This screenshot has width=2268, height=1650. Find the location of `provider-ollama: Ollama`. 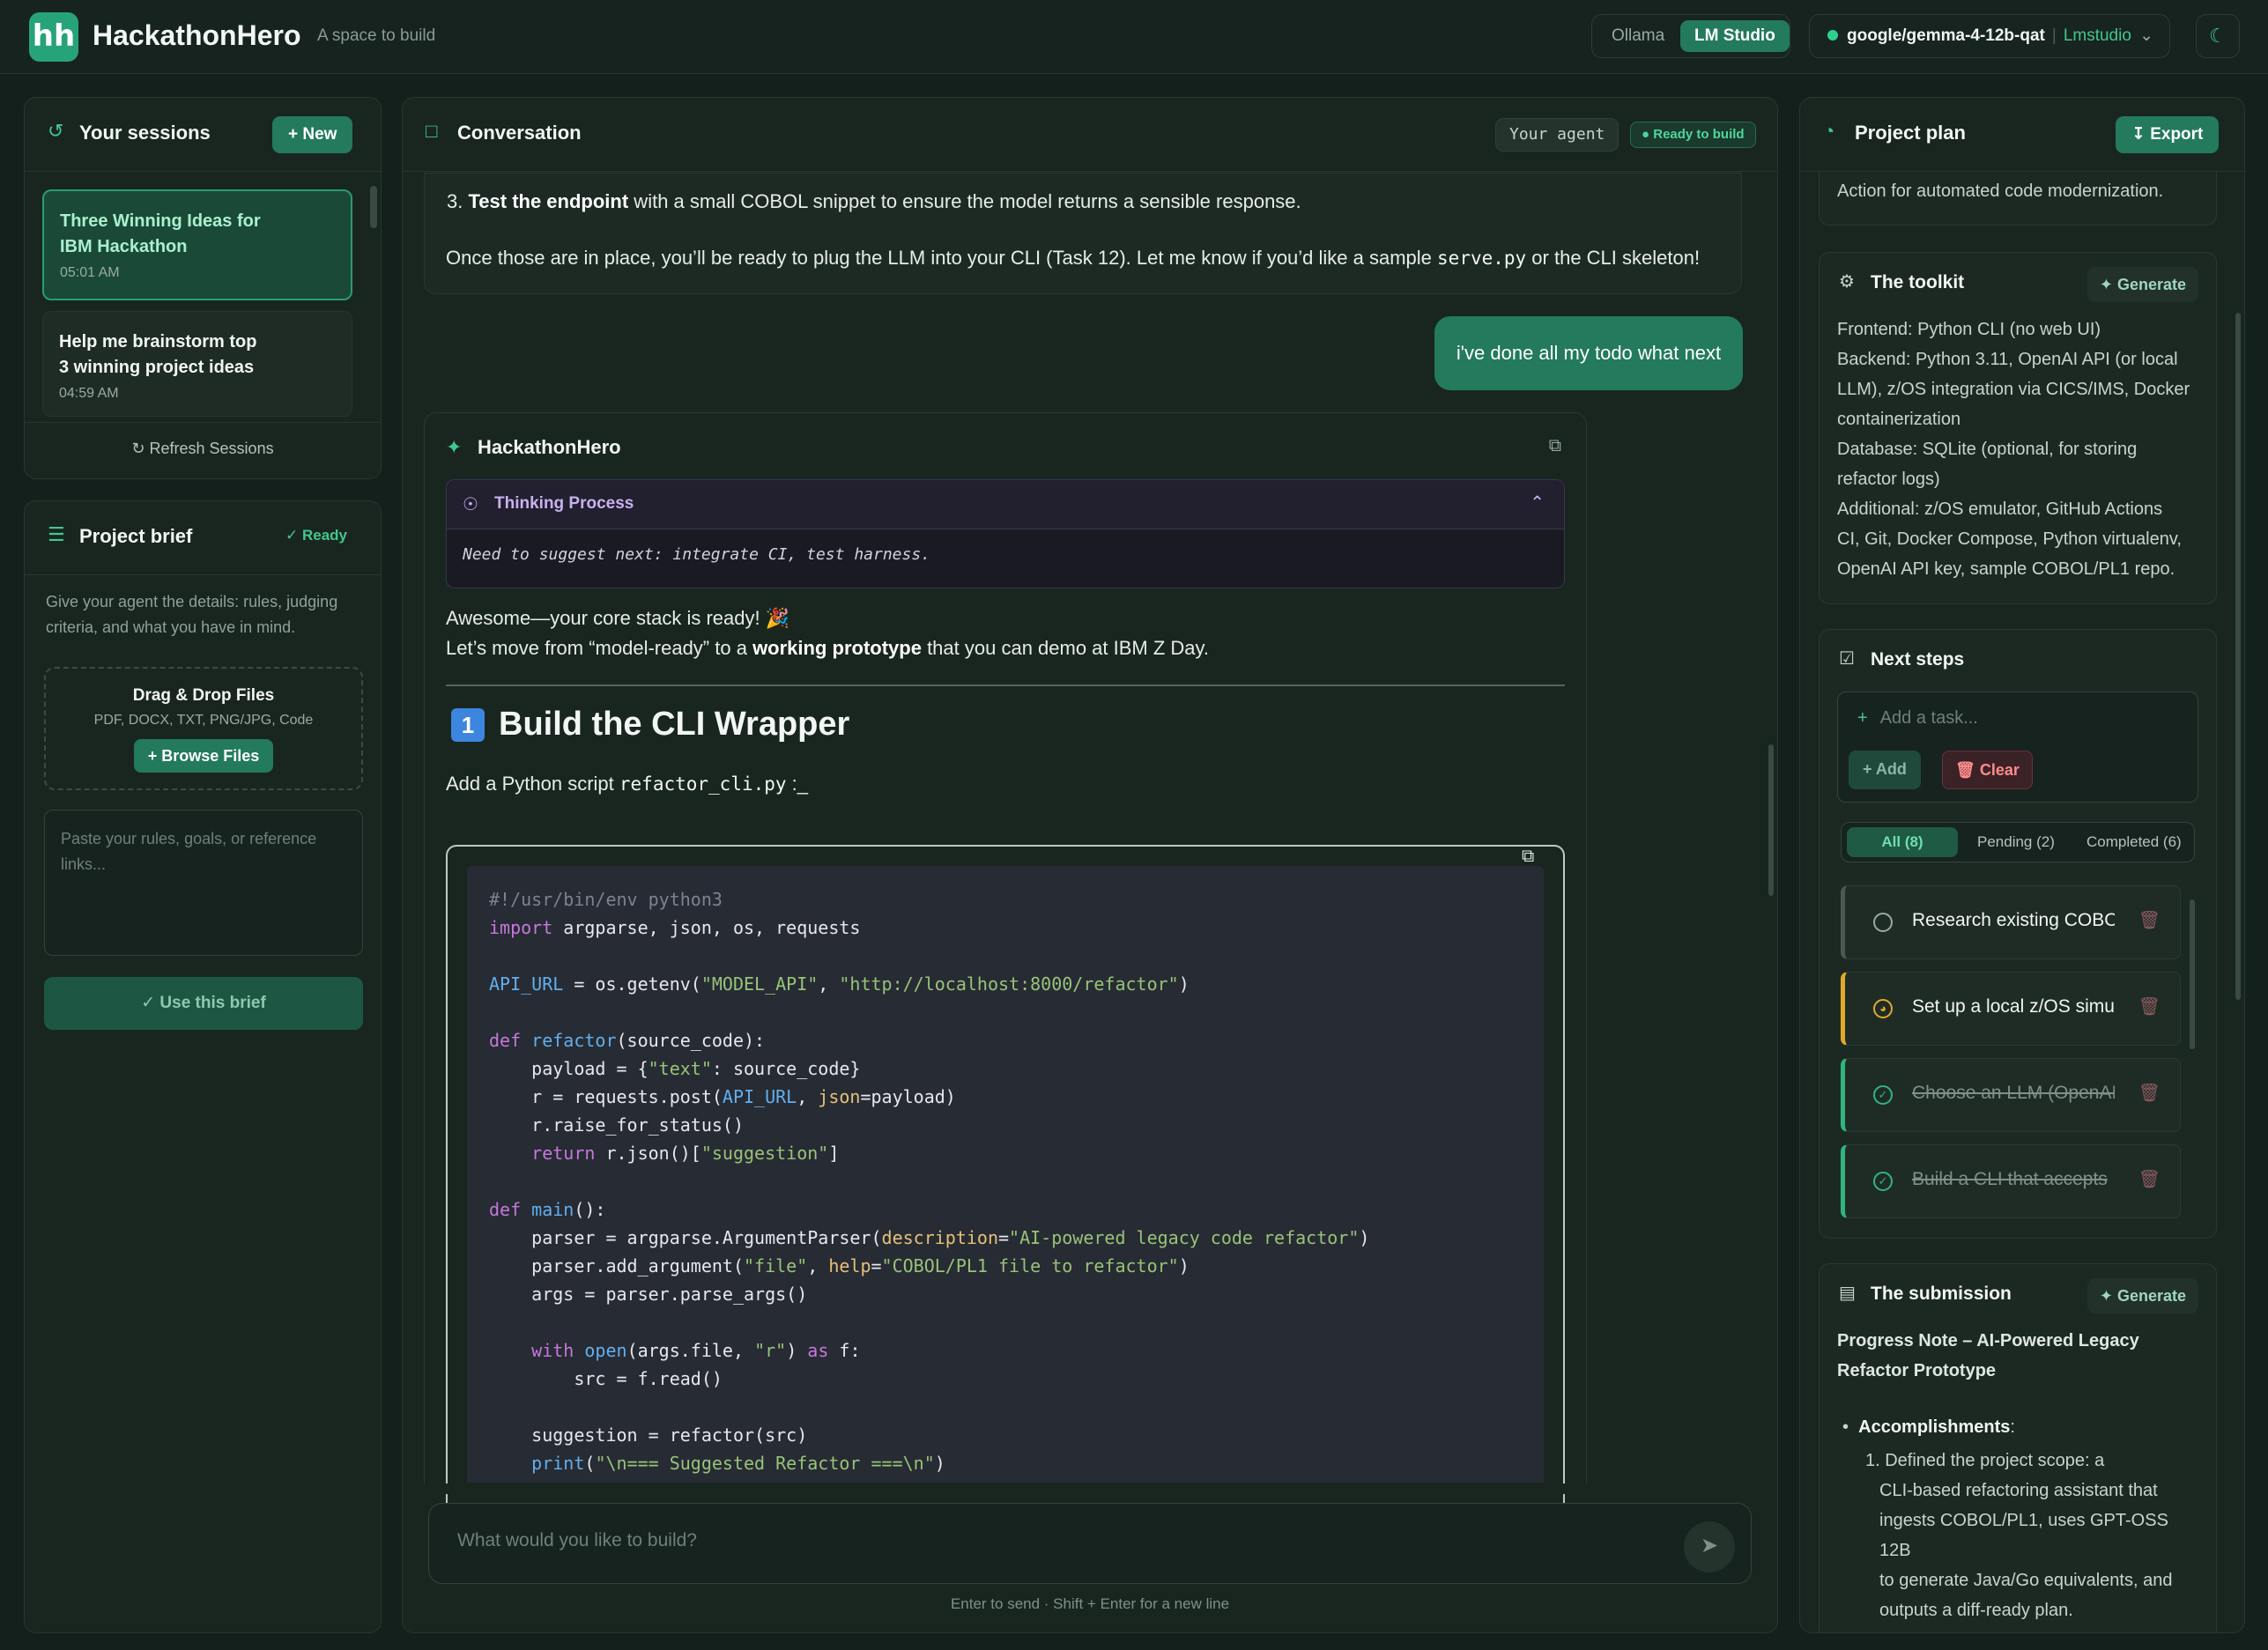

provider-ollama: Ollama is located at coordinates (1638, 36).